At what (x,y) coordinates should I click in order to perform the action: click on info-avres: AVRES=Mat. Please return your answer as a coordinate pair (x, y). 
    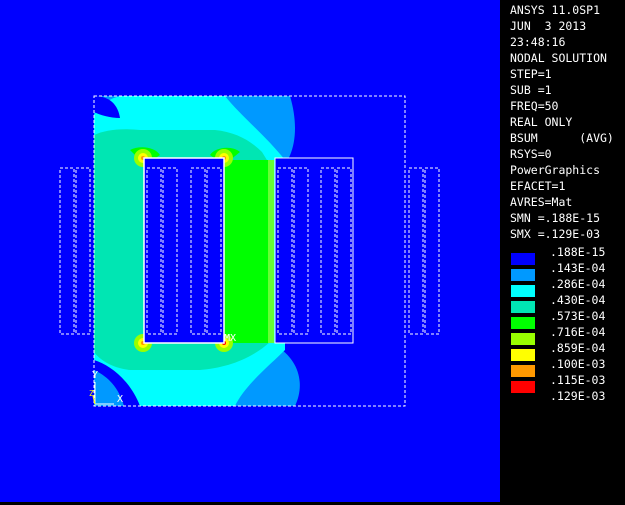
    Looking at the image, I should click on (541, 202).